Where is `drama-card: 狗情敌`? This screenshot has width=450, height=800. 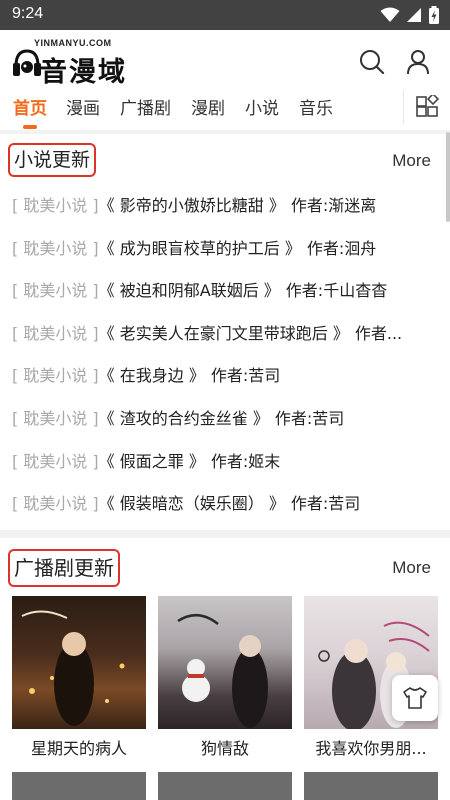 drama-card: 狗情敌 is located at coordinates (225, 677).